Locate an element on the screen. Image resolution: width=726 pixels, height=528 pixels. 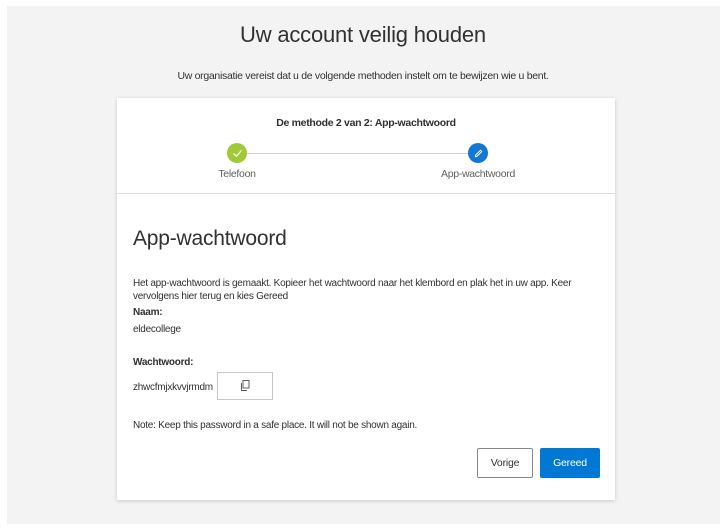
stepper-title: De methode 2 van 2: App-wachtwoord is located at coordinates (366, 123).